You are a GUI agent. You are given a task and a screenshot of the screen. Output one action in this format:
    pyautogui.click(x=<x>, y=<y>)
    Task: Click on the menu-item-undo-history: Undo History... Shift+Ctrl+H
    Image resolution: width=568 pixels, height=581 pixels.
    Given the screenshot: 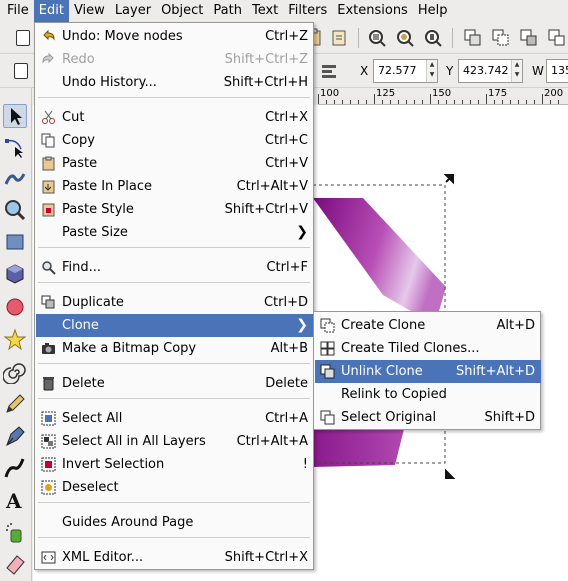 What is the action you would take?
    pyautogui.click(x=175, y=82)
    